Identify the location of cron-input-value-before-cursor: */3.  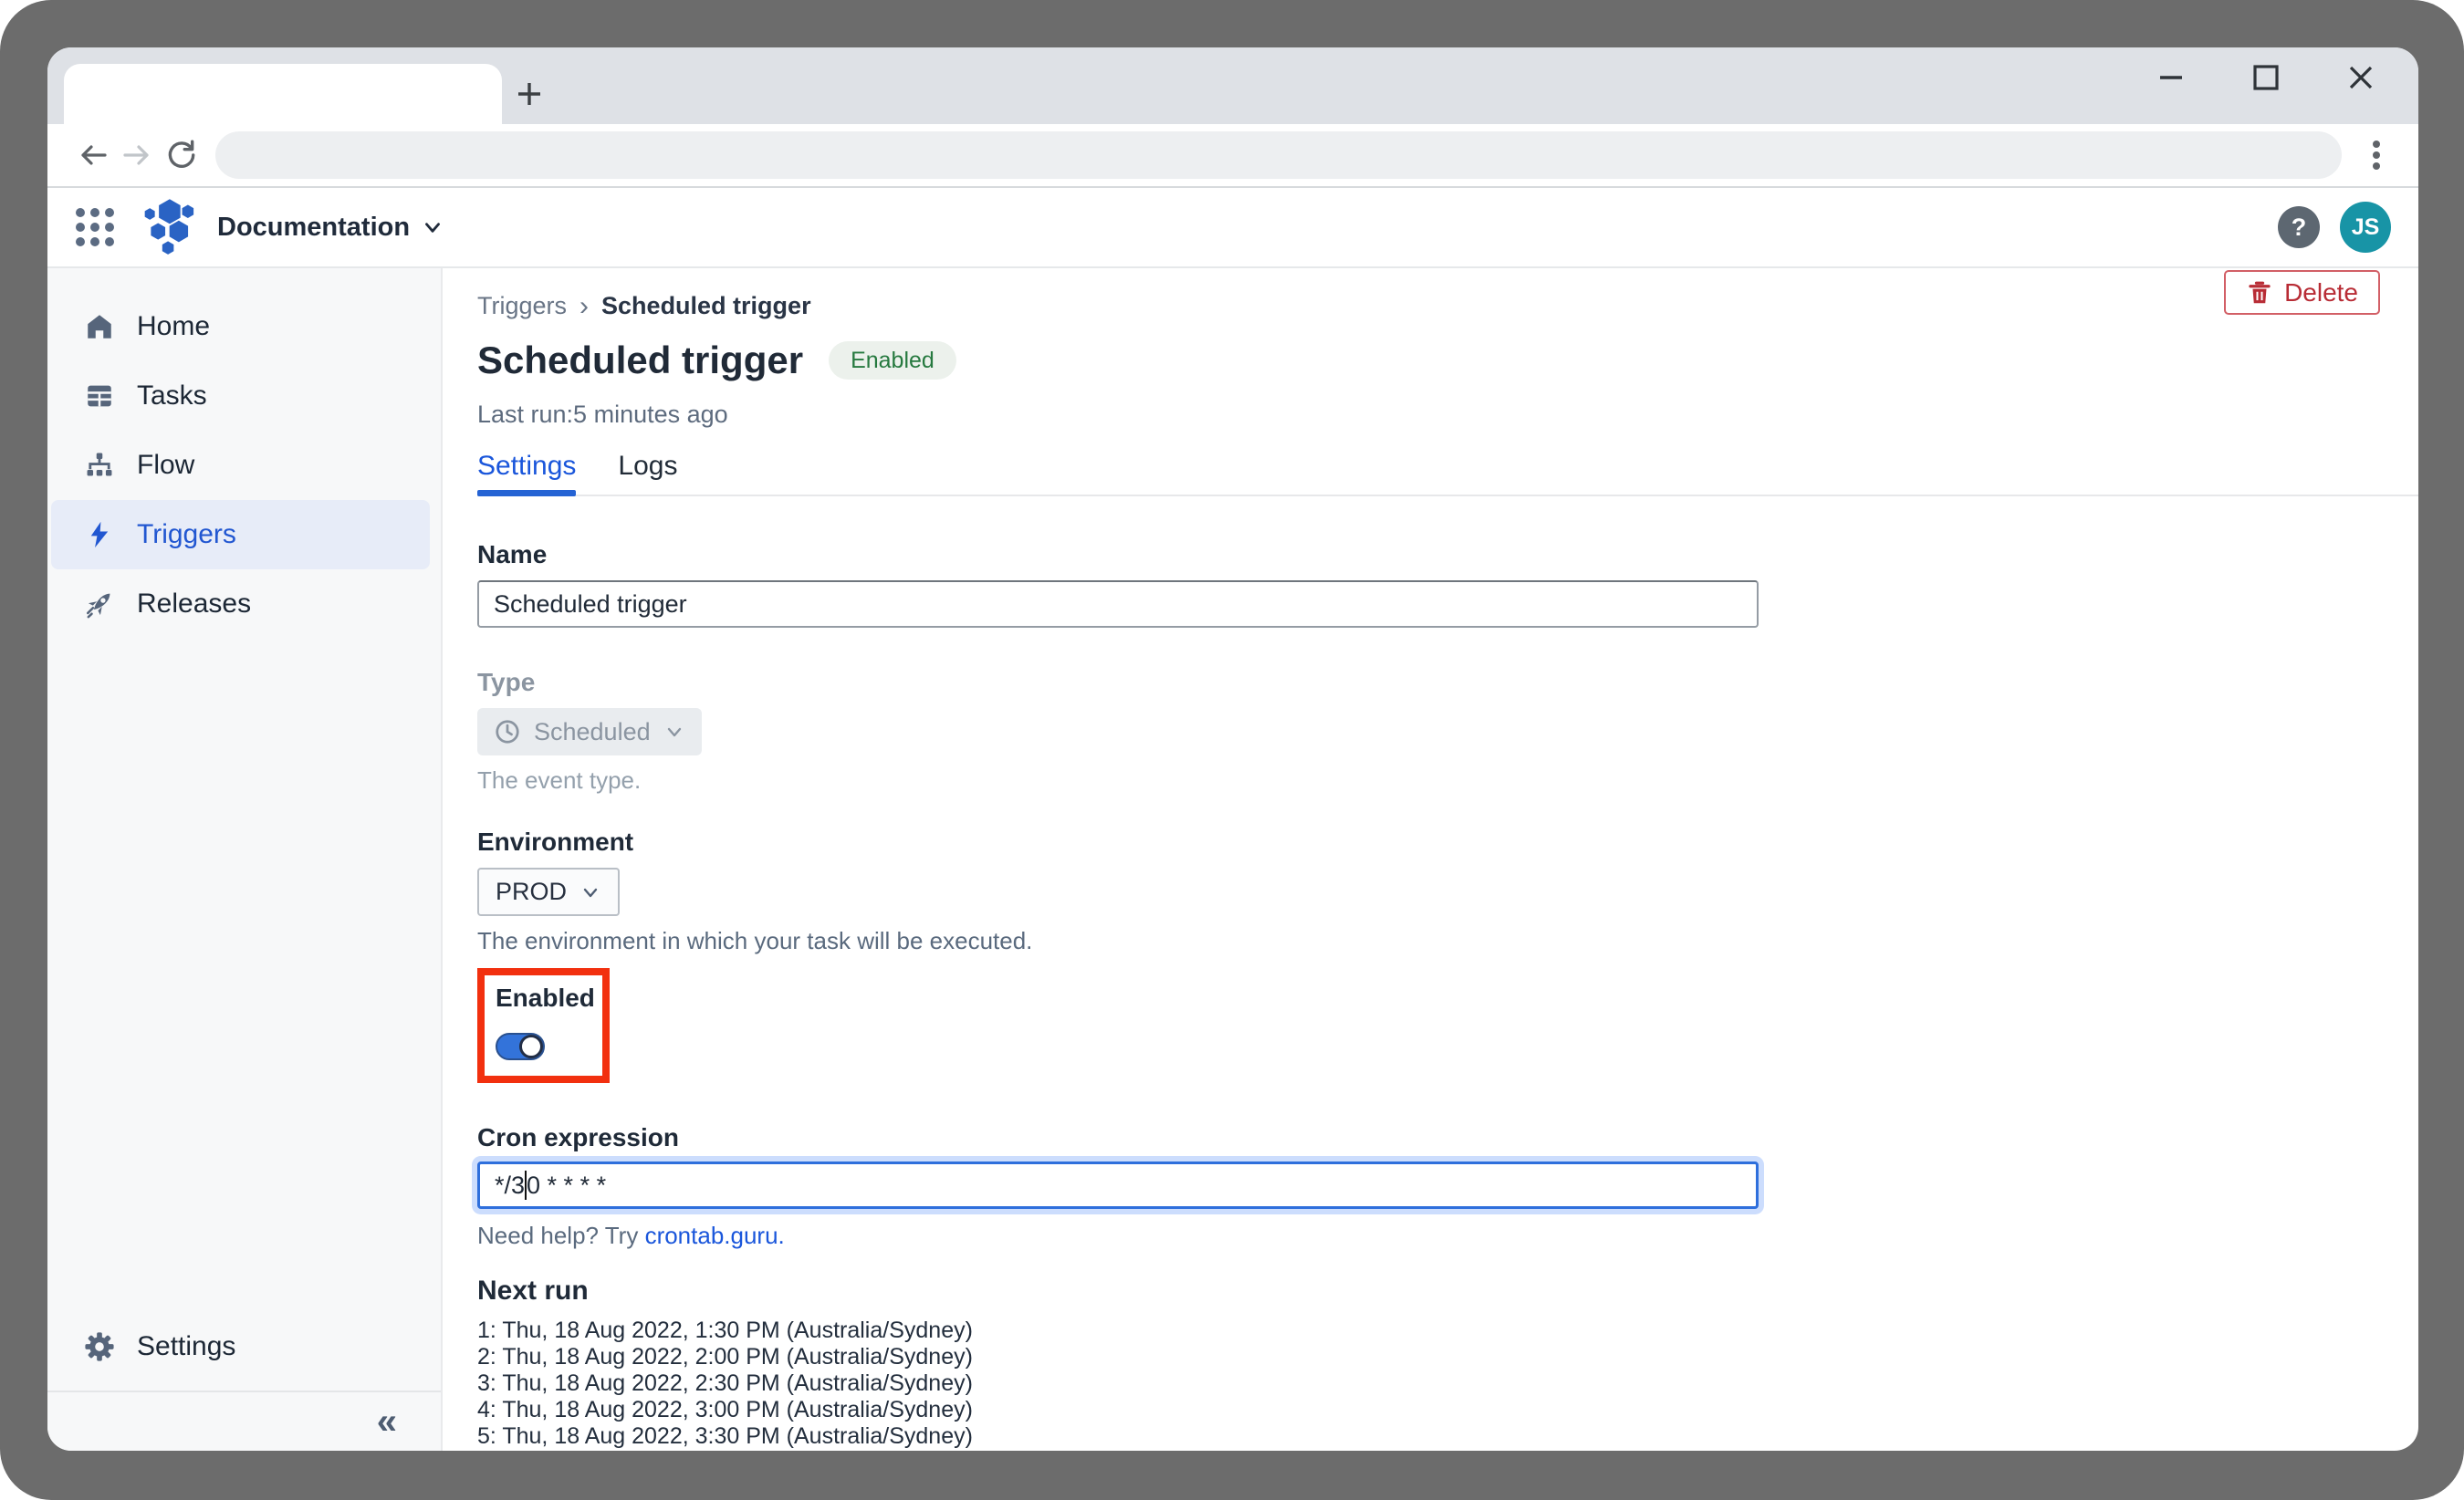
(510, 1185).